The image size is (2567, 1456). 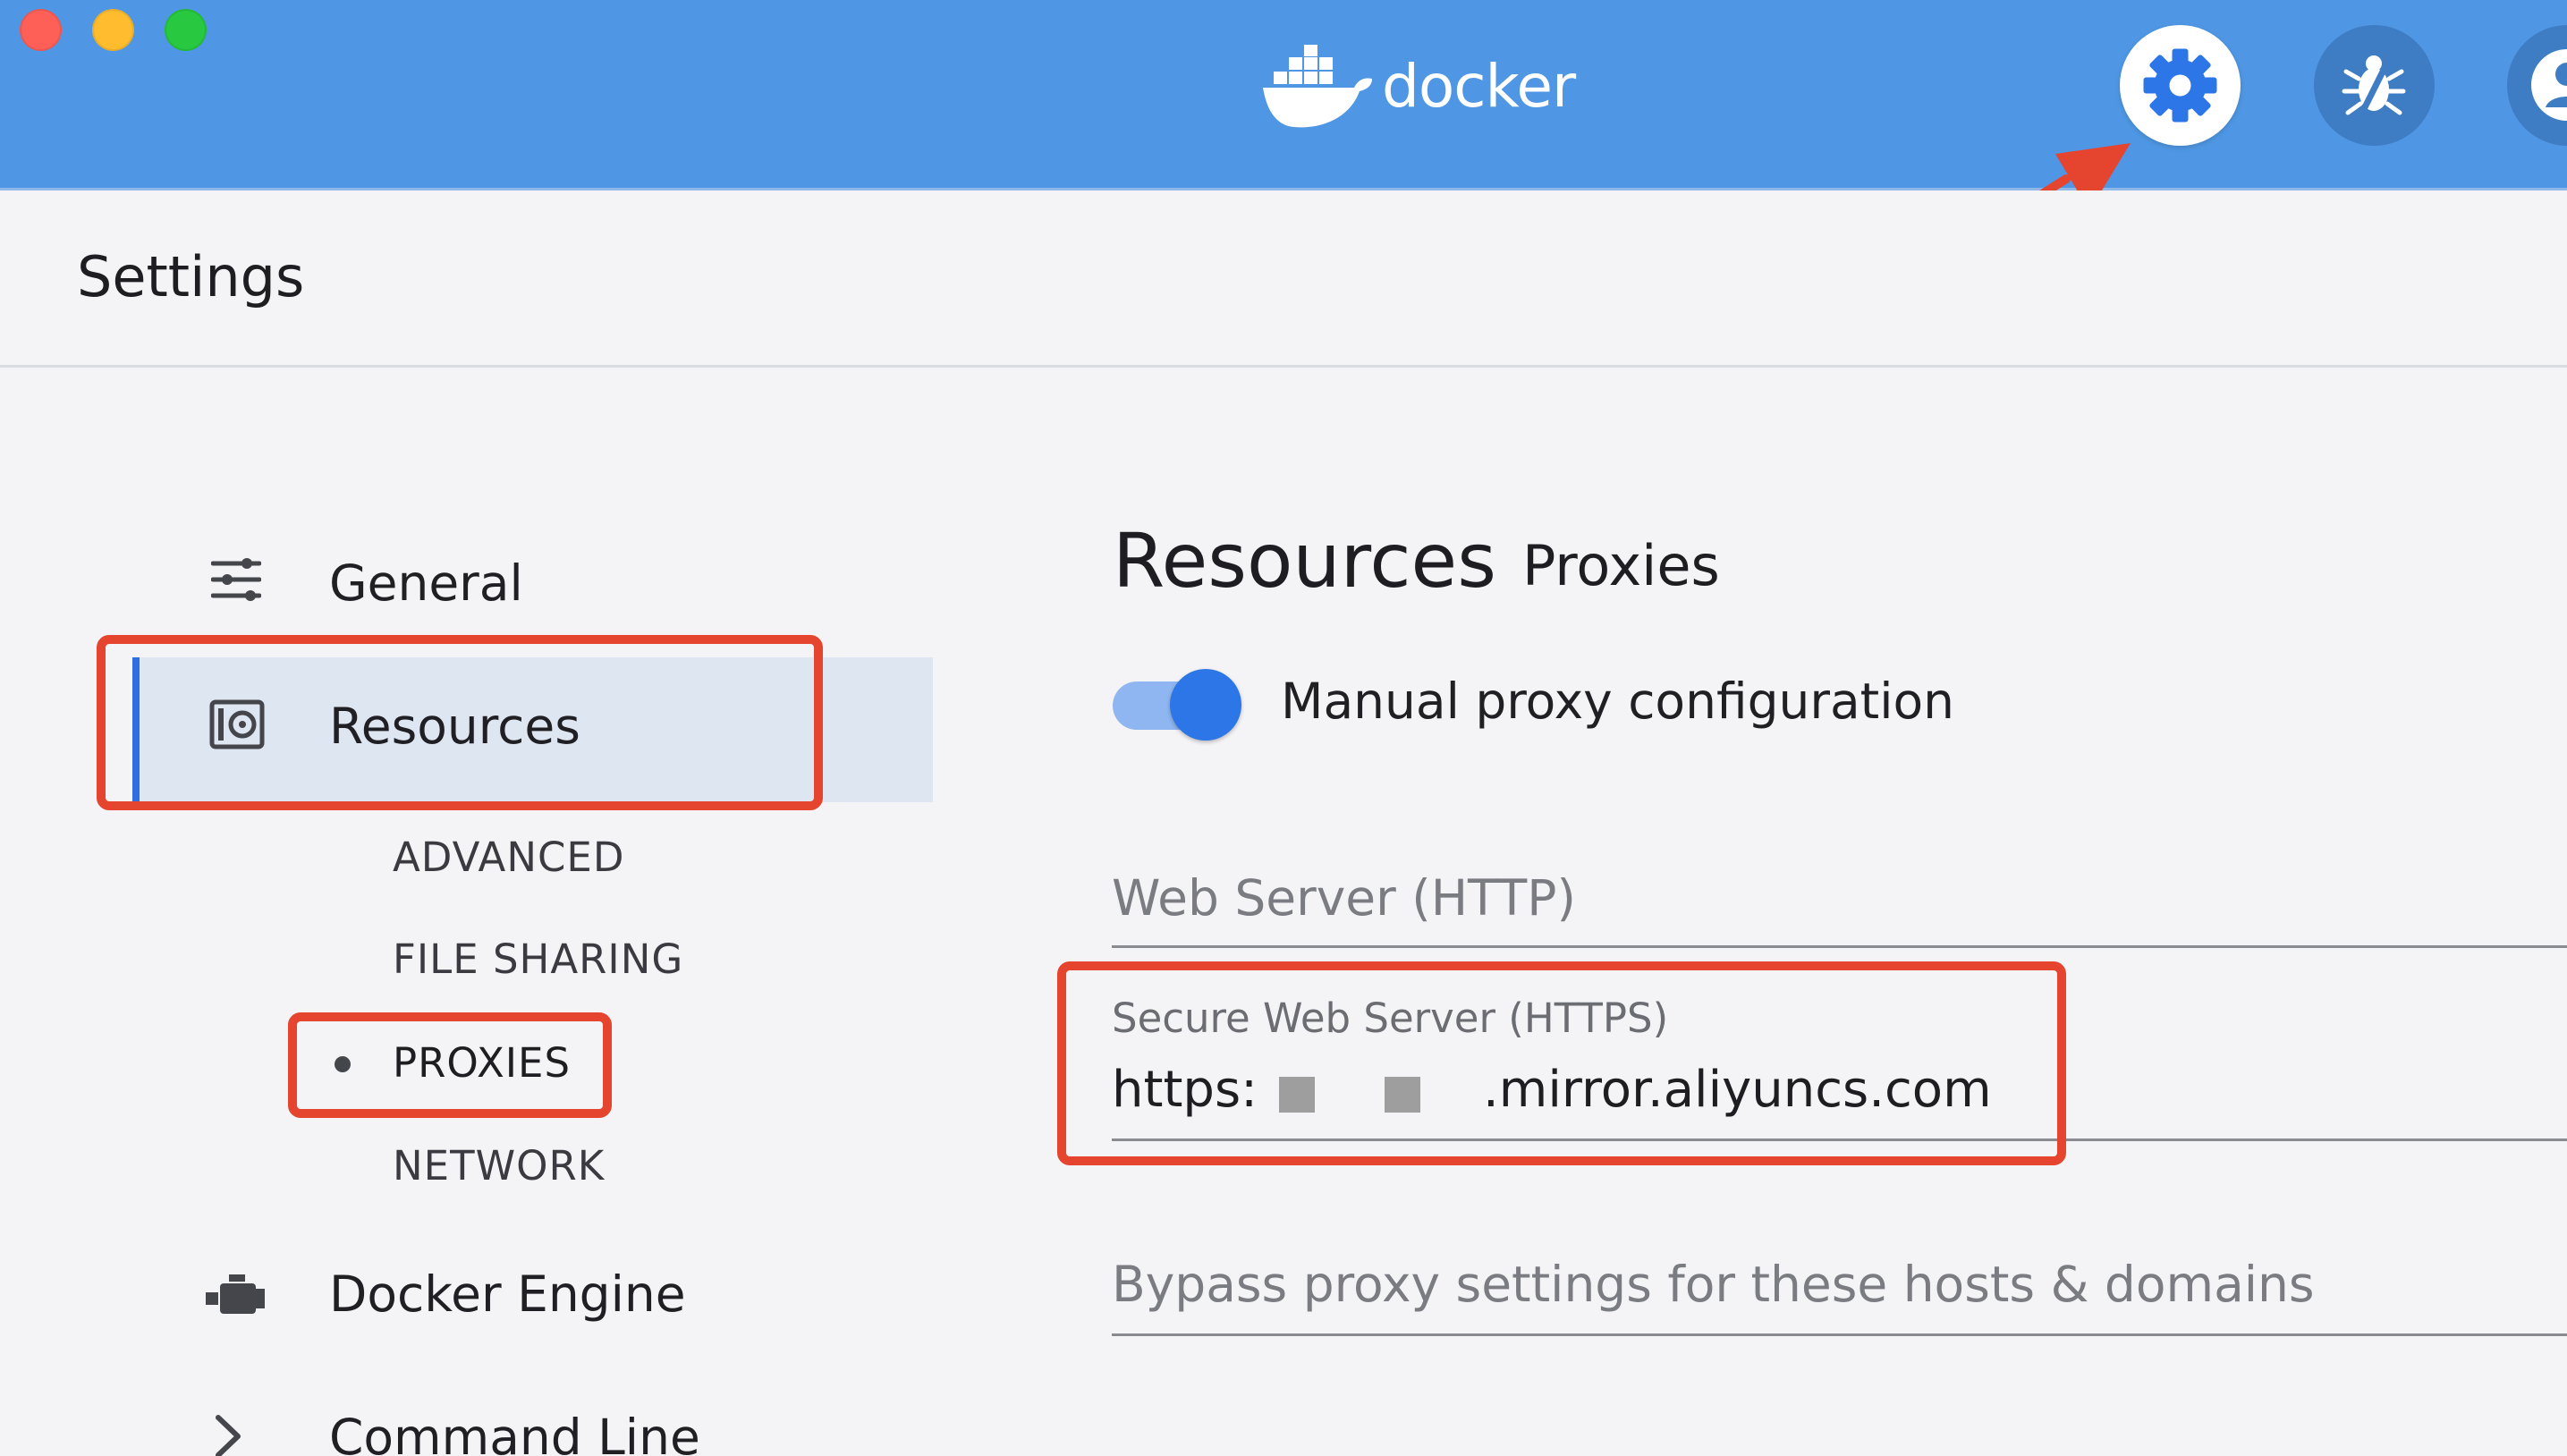 I want to click on sidebar-item-label: Docker Engine, so click(x=507, y=1294).